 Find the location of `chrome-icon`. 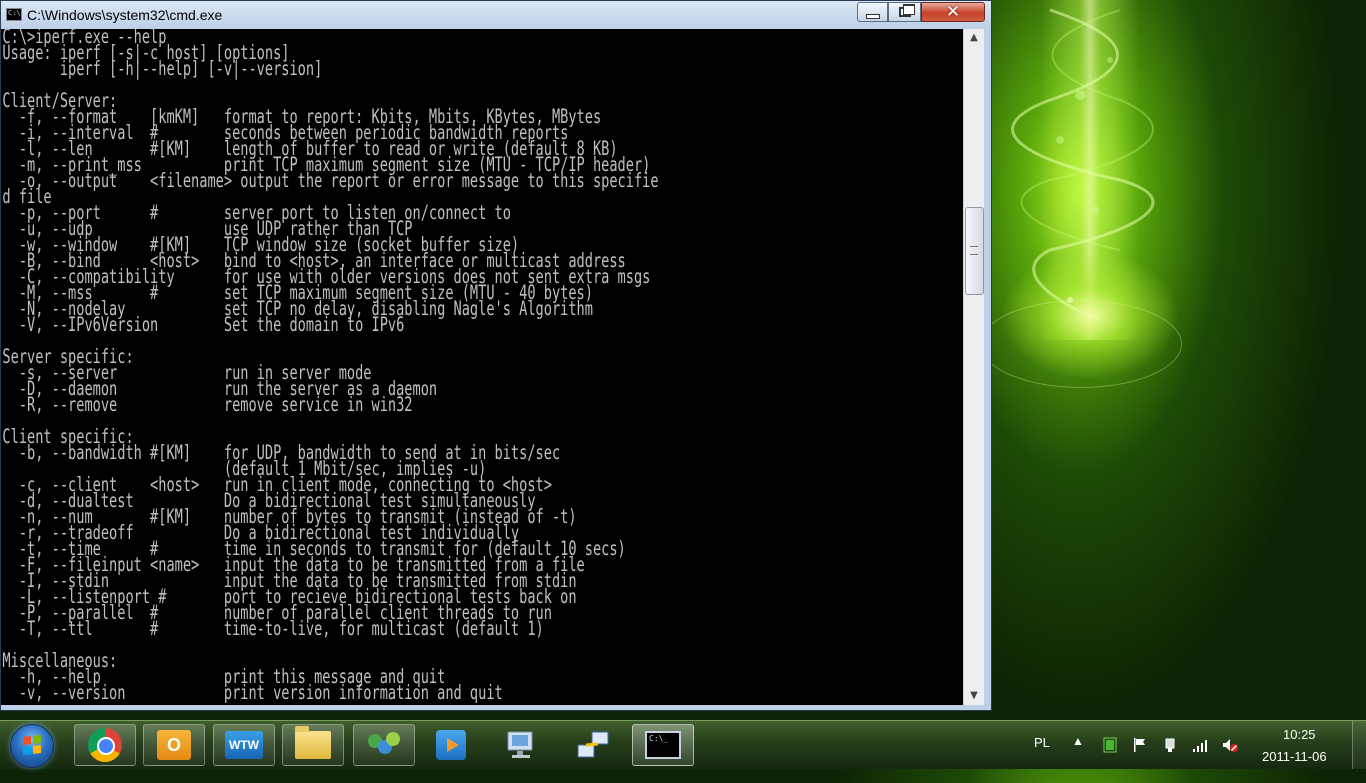

chrome-icon is located at coordinates (105, 745).